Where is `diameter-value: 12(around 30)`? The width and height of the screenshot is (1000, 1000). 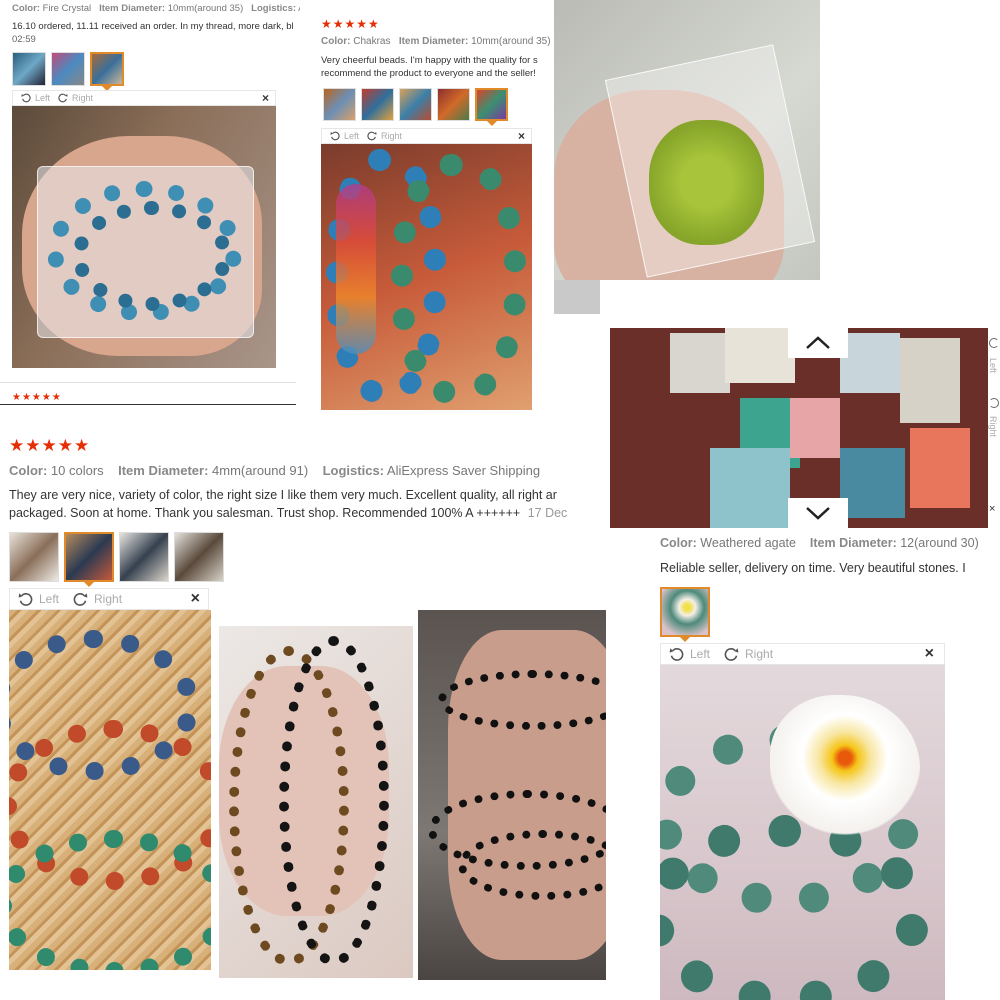 diameter-value: 12(around 30) is located at coordinates (939, 543).